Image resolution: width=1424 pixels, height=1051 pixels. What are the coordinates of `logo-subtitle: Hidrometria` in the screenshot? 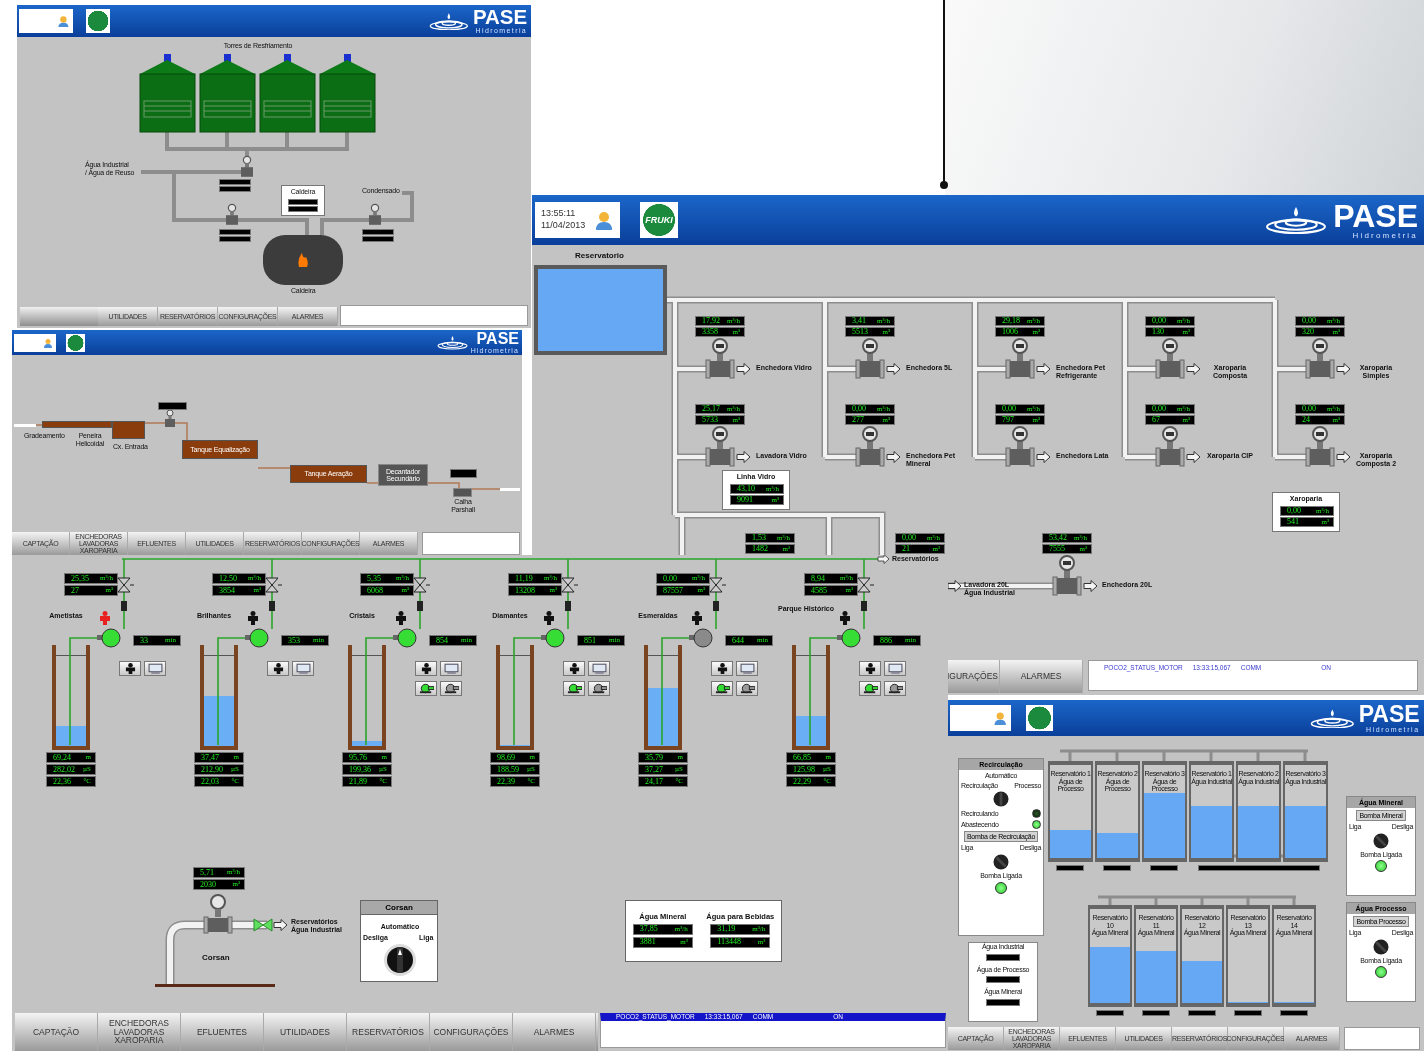 It's located at (1385, 236).